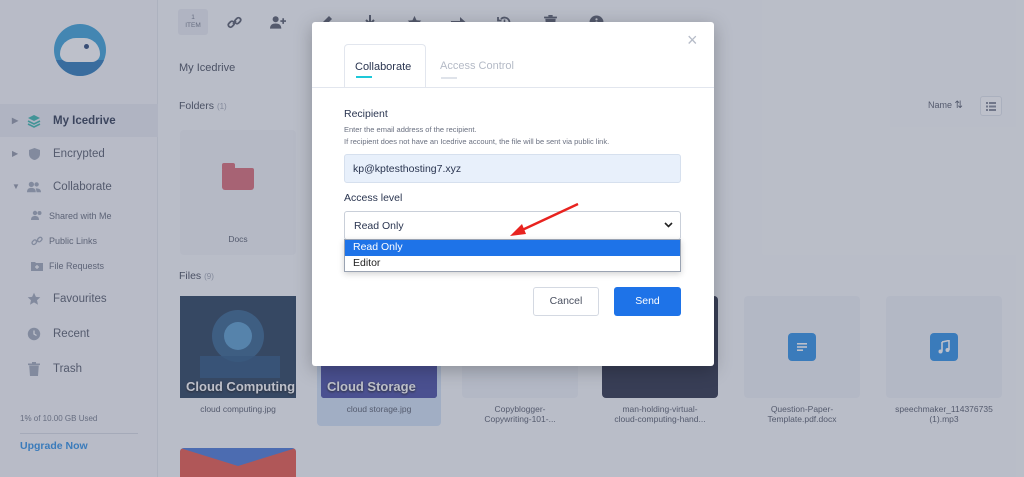 Image resolution: width=1024 pixels, height=477 pixels. I want to click on access-level-options: Read Only Editor, so click(512, 255).